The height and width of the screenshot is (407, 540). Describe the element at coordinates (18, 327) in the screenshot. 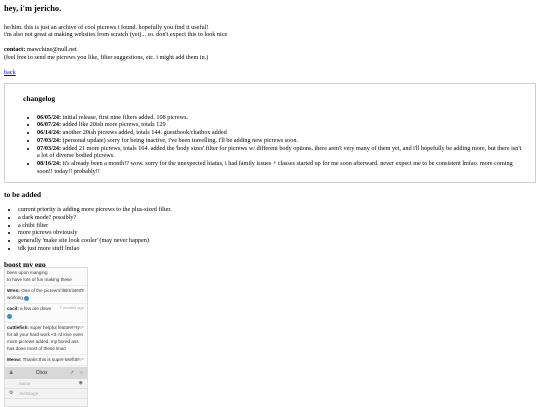

I see `message-author: cuttlefish:` at that location.